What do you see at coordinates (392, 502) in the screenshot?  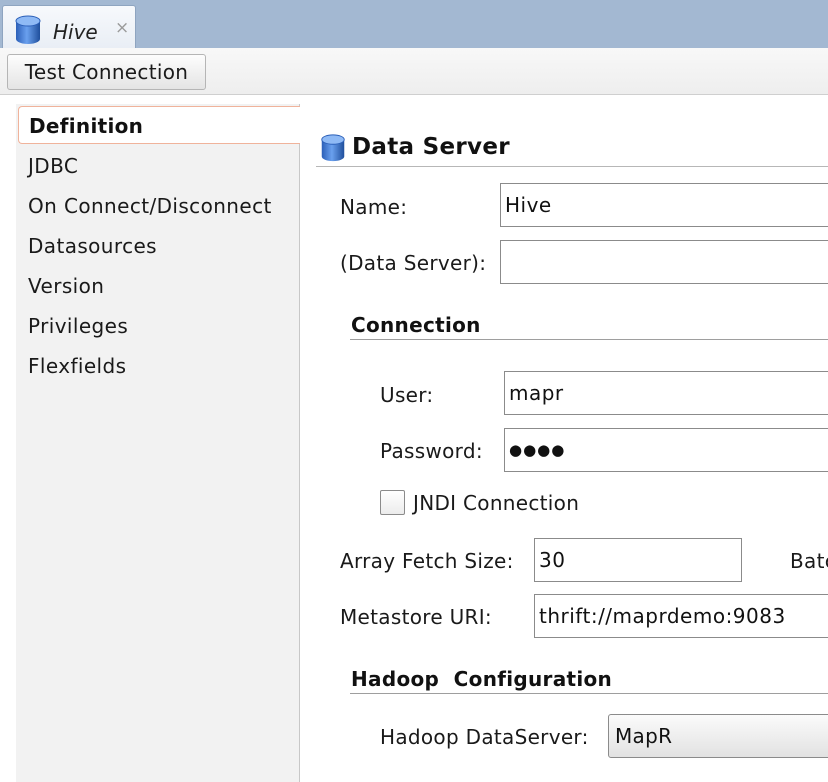 I see `jndi-connection-checkbox` at bounding box center [392, 502].